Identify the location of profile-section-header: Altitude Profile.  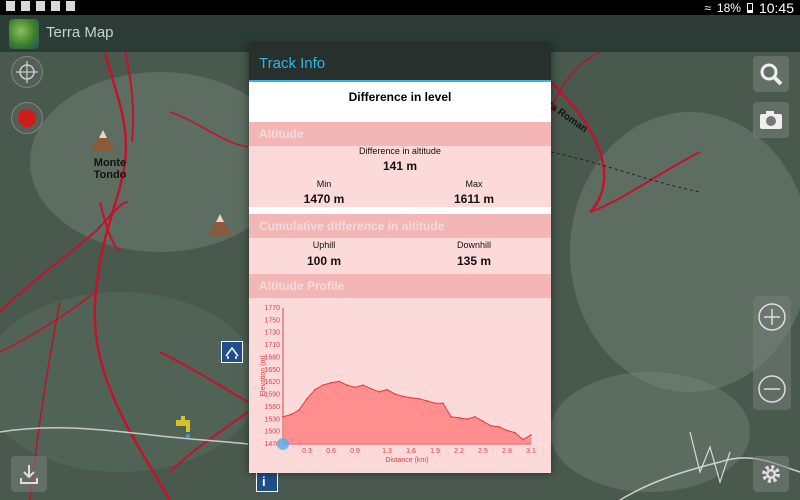
(400, 286).